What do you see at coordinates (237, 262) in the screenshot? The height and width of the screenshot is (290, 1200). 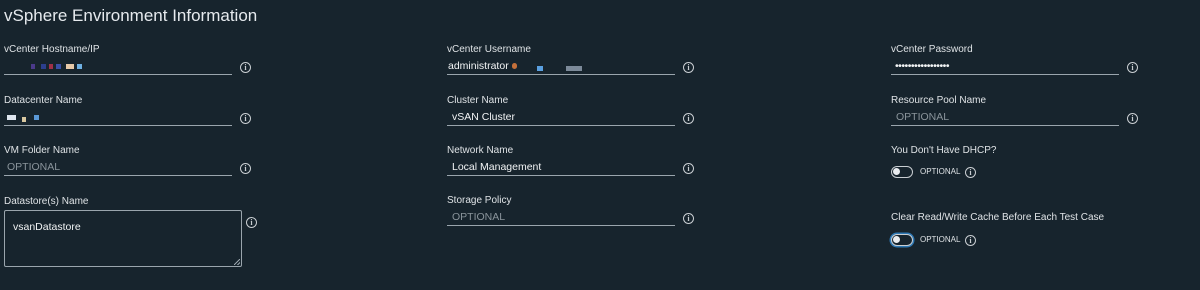 I see `resize-handle-icon` at bounding box center [237, 262].